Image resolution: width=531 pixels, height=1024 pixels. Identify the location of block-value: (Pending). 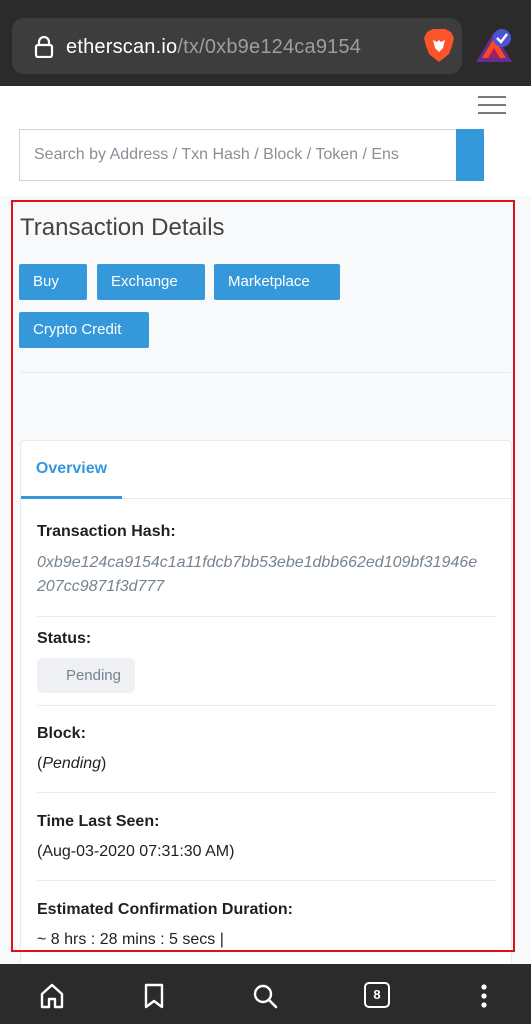
(71, 764).